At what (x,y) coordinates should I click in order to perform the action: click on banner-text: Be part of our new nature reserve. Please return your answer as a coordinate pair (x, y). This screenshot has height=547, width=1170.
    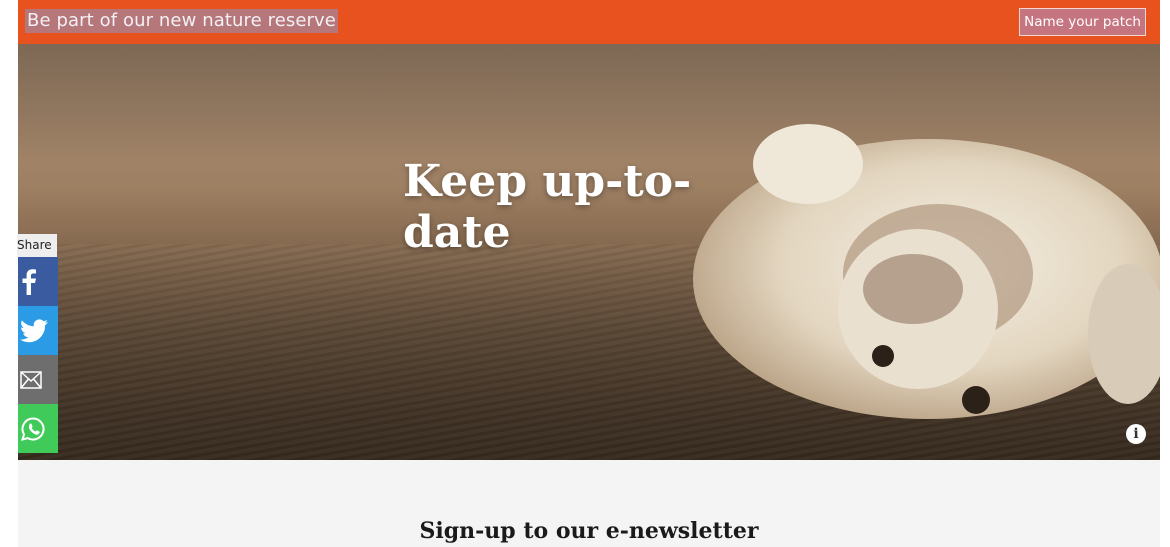
    Looking at the image, I should click on (181, 21).